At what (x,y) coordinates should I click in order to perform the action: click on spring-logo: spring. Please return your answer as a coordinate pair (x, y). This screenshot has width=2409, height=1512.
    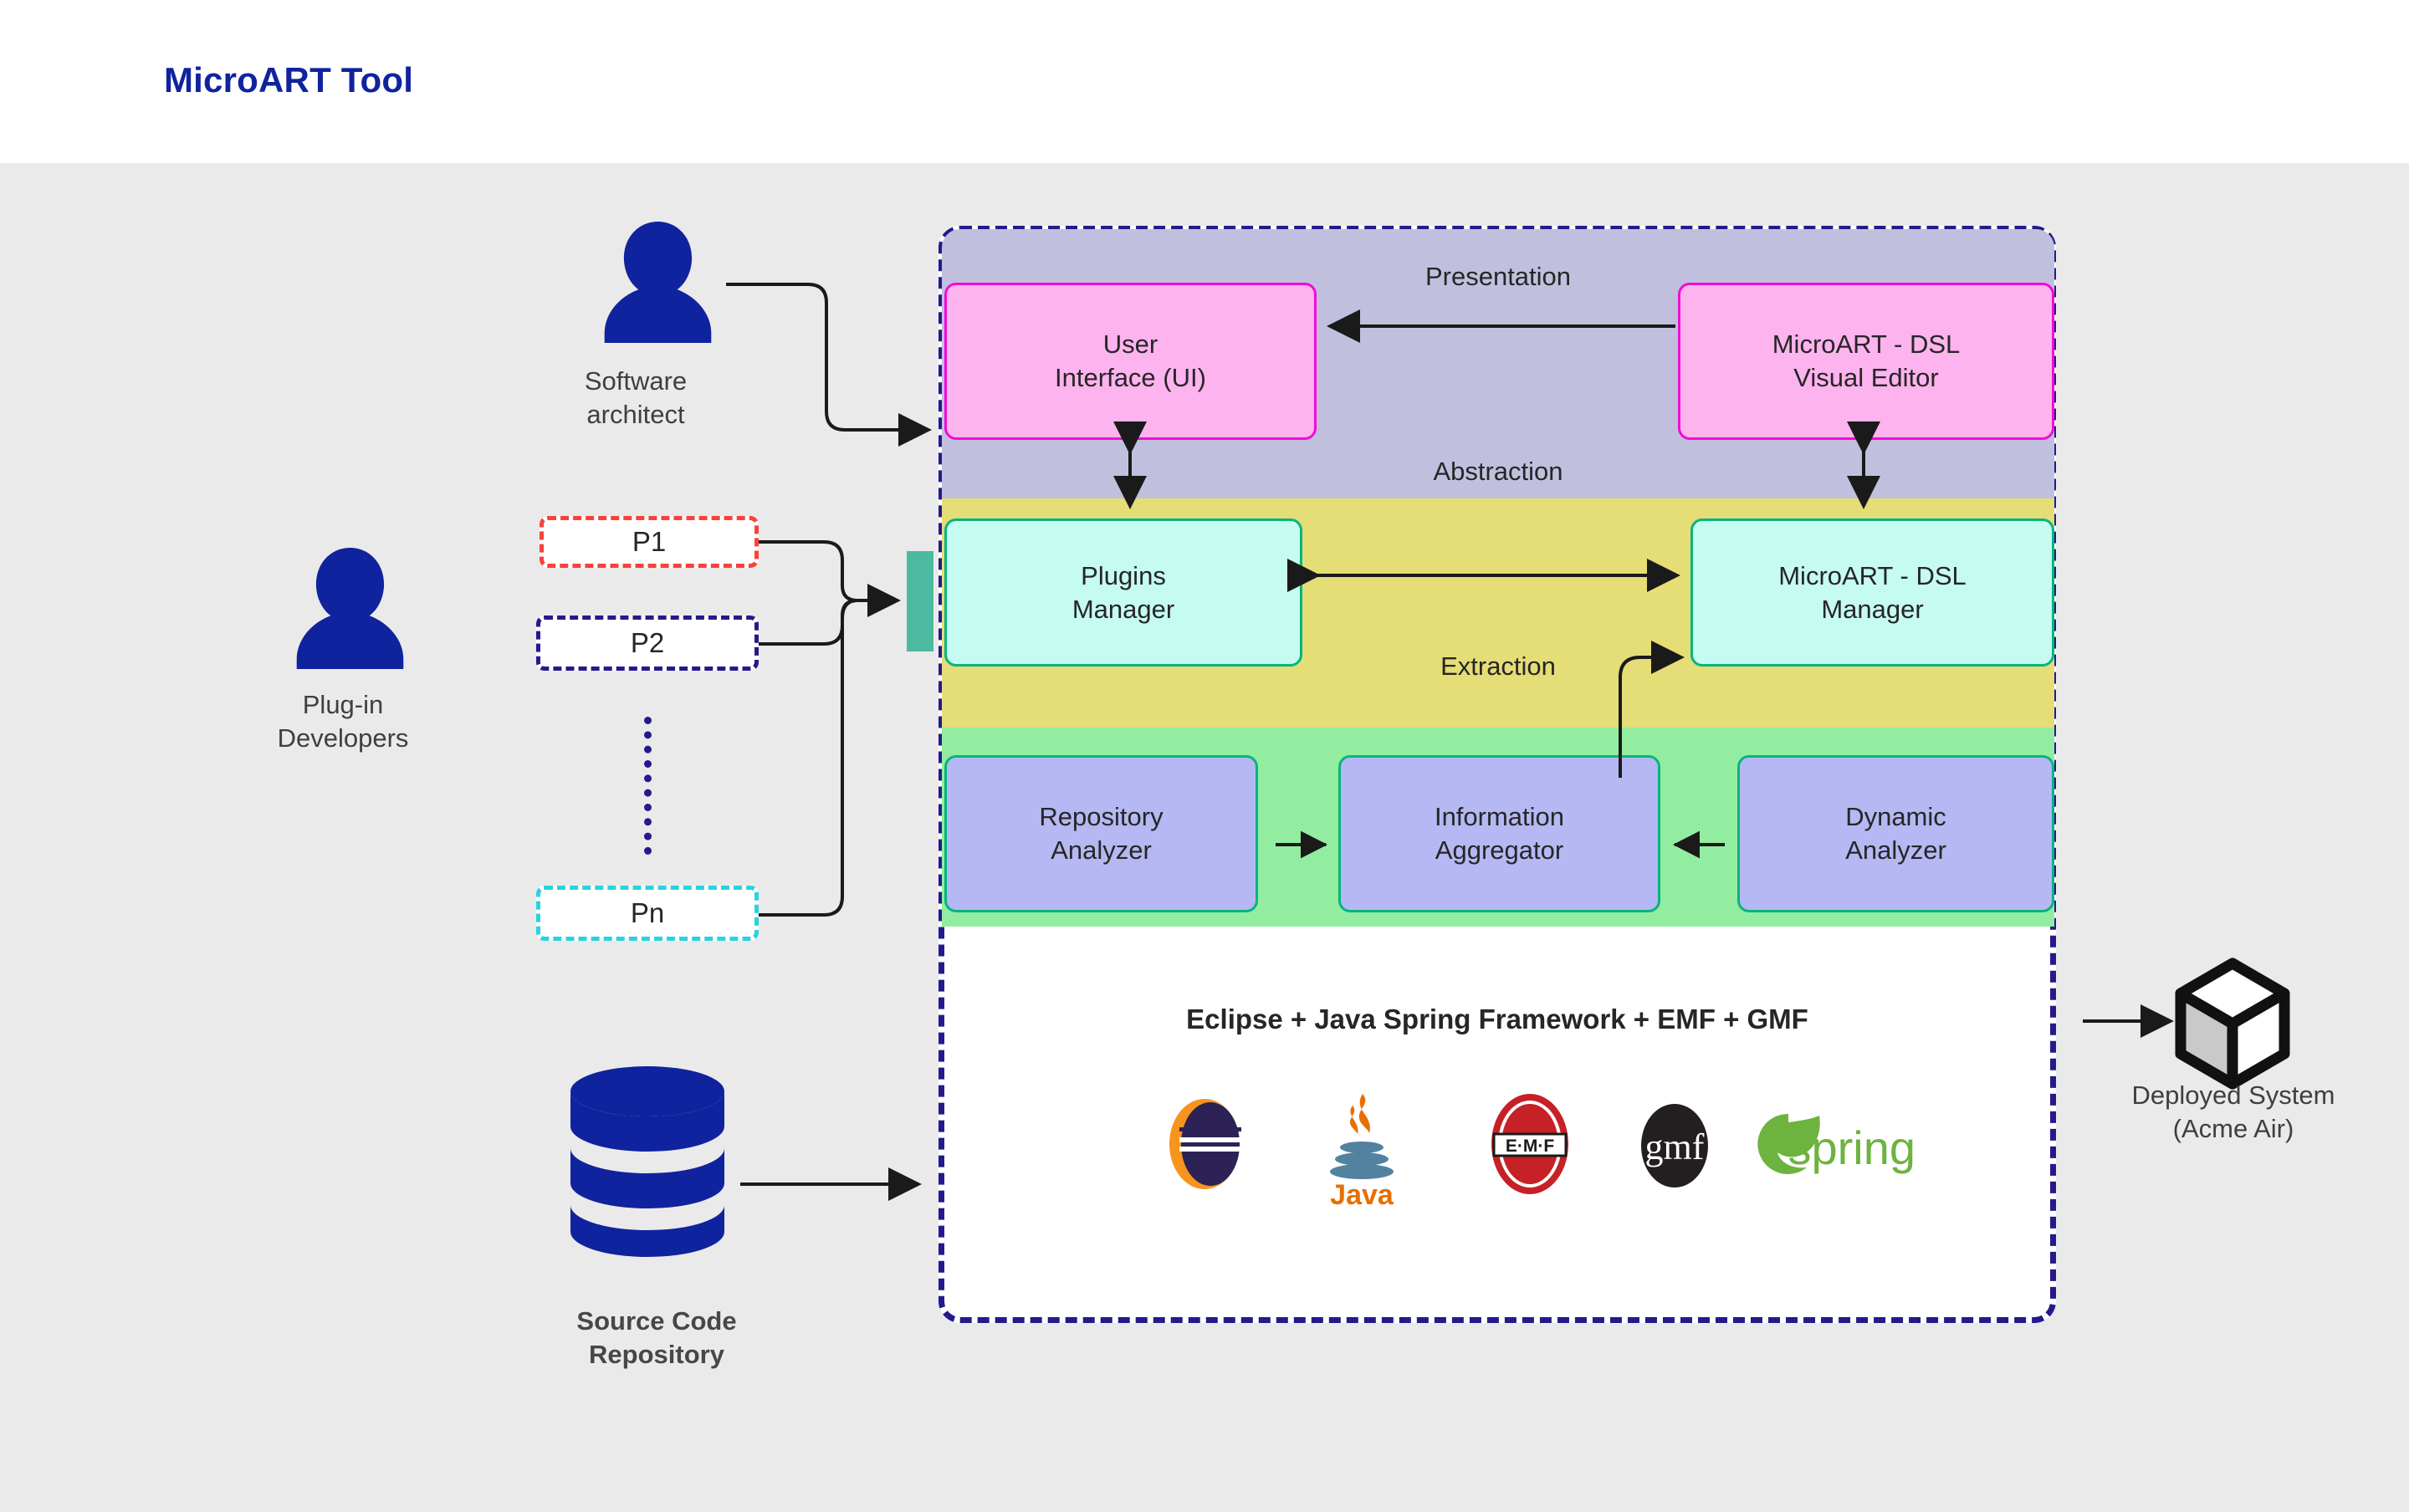
    Looking at the image, I should click on (1836, 1143).